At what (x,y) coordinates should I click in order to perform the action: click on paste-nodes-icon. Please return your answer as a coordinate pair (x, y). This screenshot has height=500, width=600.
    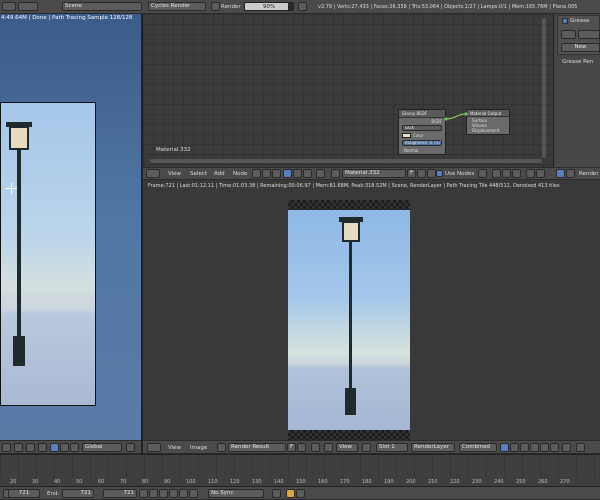
    Looking at the image, I should click on (540, 173).